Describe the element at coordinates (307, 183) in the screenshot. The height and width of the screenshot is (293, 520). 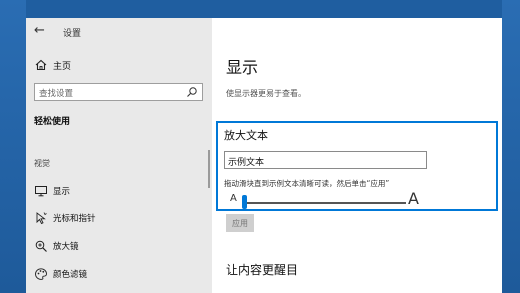
I see `slider-instruction: 拖动滑块直到示例文本清晰可读，然后单击“应用”` at that location.